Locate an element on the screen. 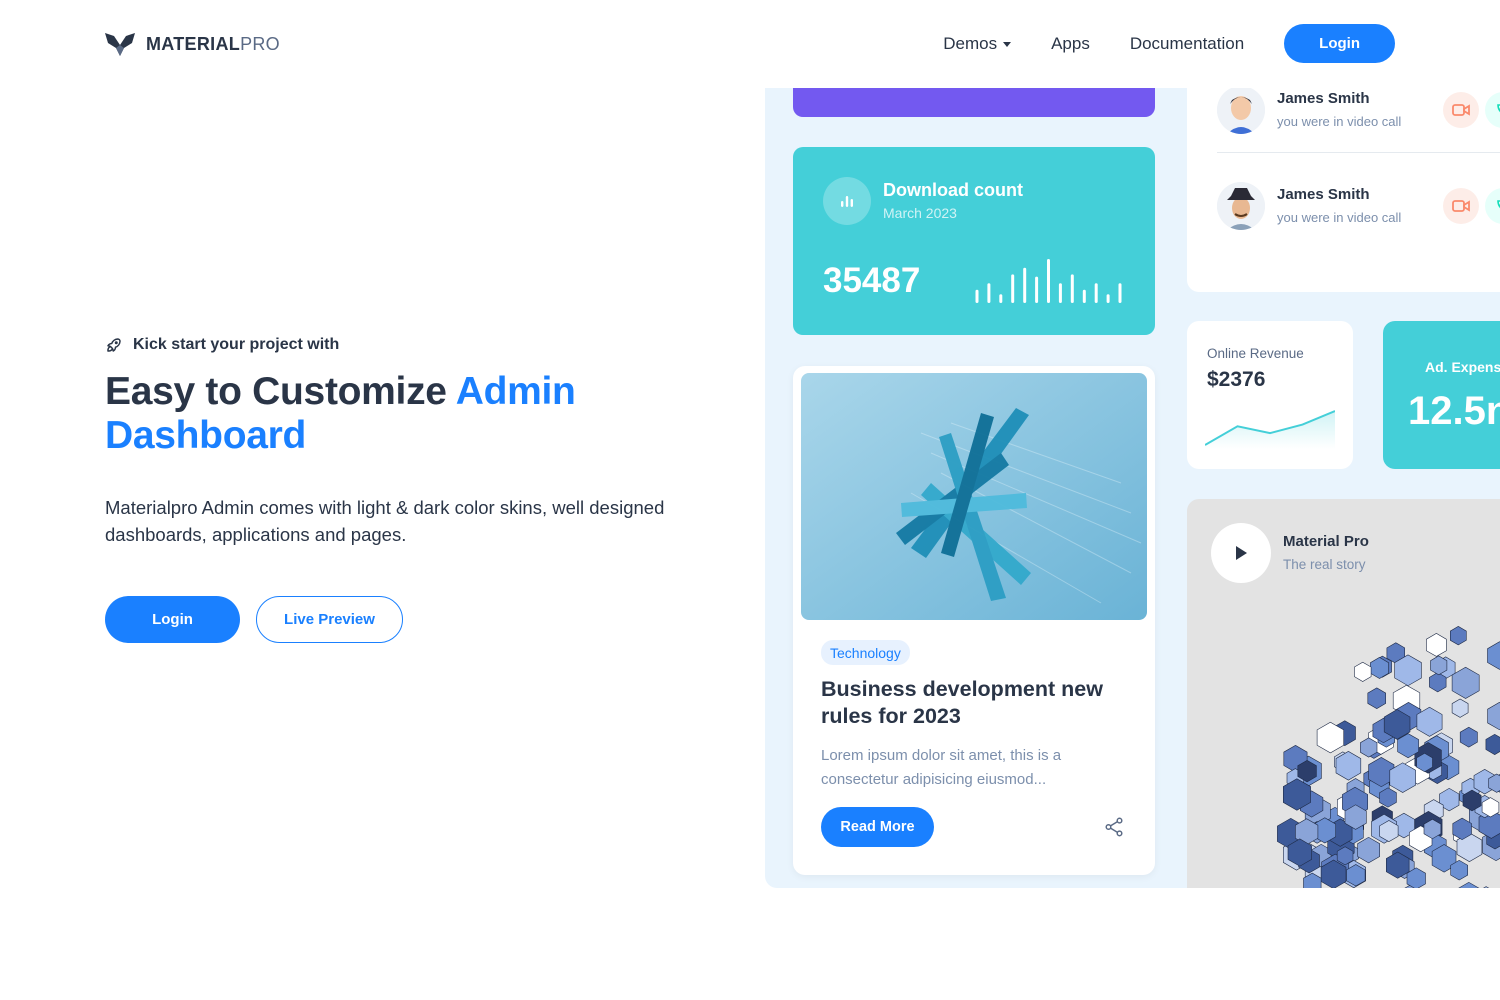  download-card-subtitle: March 2023 is located at coordinates (920, 213).